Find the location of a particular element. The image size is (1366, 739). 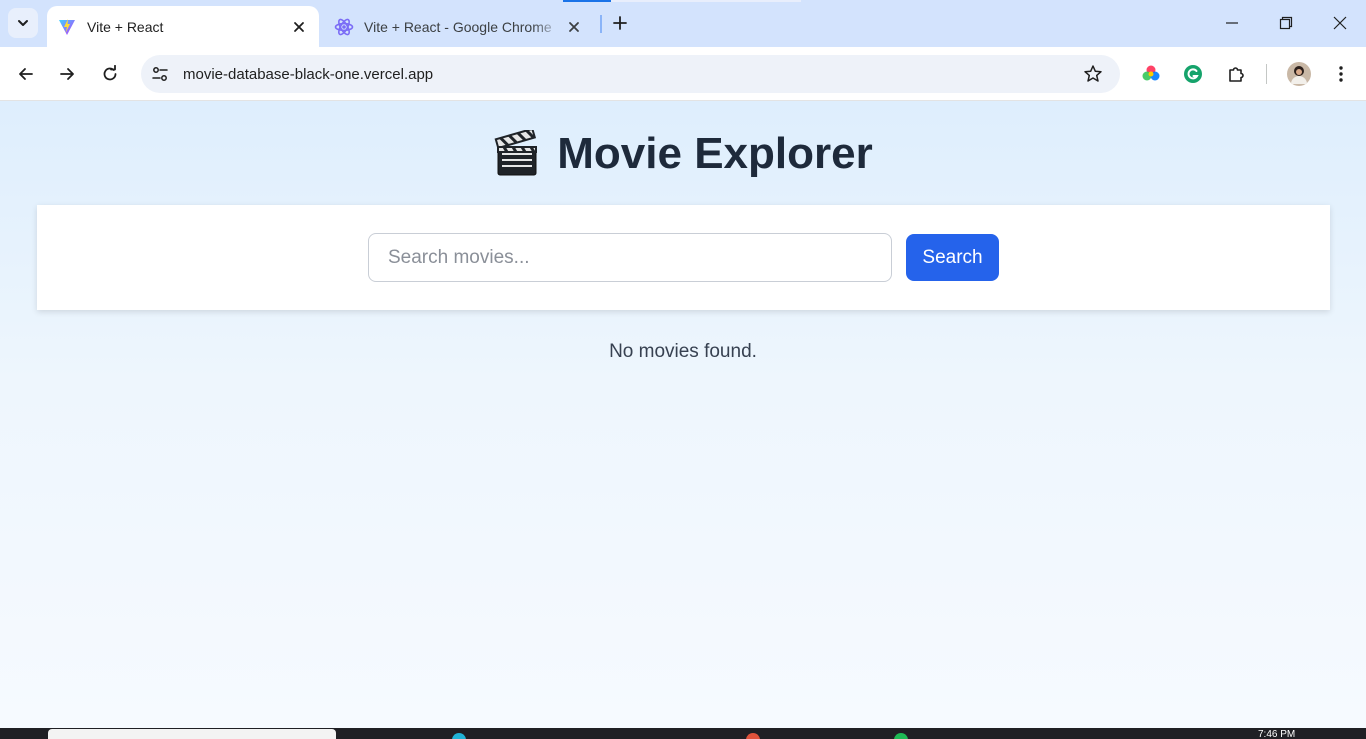

reload-icon is located at coordinates (110, 73).